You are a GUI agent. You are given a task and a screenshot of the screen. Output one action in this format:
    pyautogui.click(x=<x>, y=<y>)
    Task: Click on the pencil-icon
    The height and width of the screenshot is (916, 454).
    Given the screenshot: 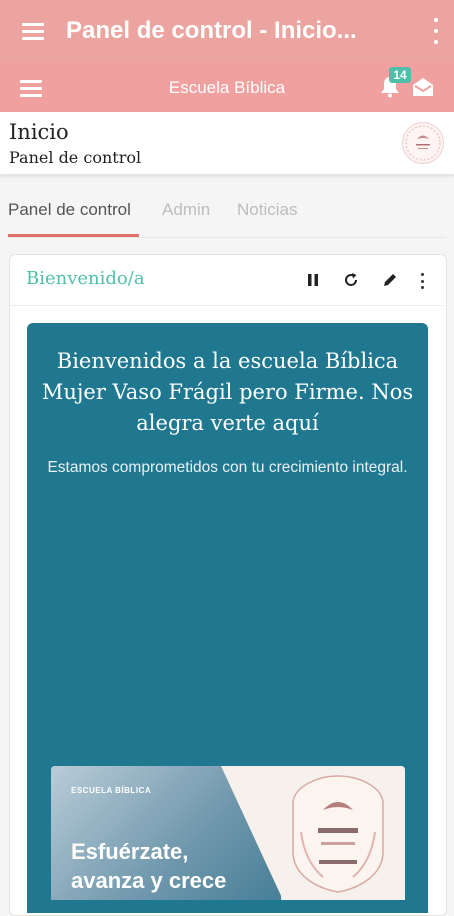 What is the action you would take?
    pyautogui.click(x=390, y=280)
    